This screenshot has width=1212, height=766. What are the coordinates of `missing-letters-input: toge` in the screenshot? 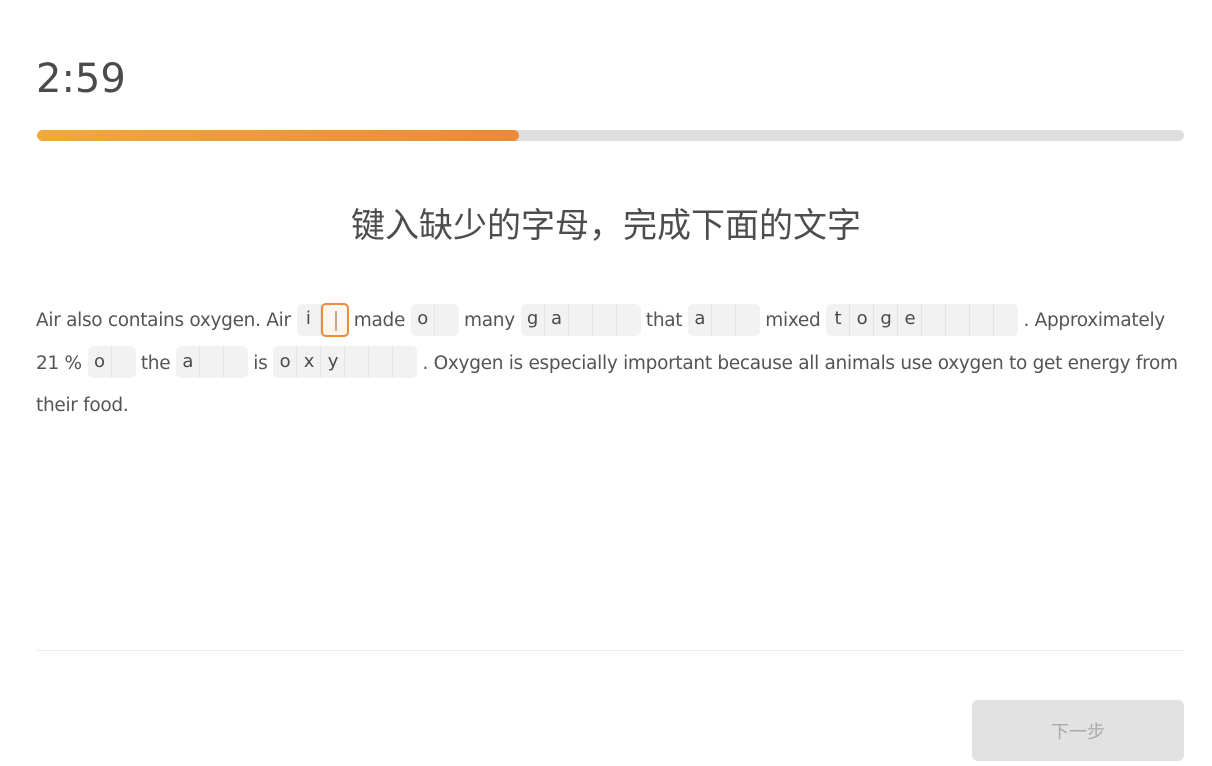 It's located at (922, 319).